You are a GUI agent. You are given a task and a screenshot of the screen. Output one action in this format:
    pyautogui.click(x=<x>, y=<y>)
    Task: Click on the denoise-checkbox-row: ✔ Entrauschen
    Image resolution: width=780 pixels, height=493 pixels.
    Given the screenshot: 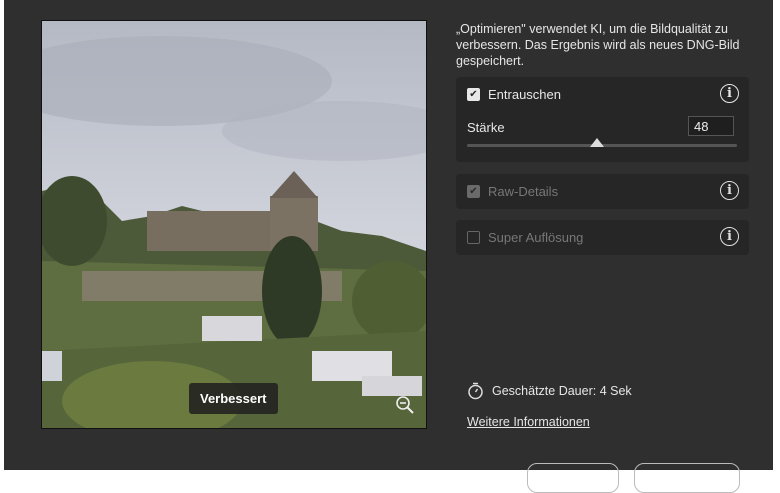 What is the action you would take?
    pyautogui.click(x=514, y=94)
    